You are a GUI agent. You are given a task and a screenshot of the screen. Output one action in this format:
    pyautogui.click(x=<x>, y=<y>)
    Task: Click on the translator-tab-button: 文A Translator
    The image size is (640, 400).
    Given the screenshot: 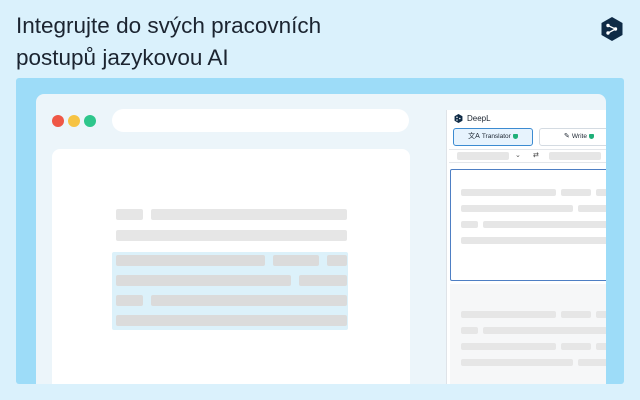 What is the action you would take?
    pyautogui.click(x=493, y=137)
    